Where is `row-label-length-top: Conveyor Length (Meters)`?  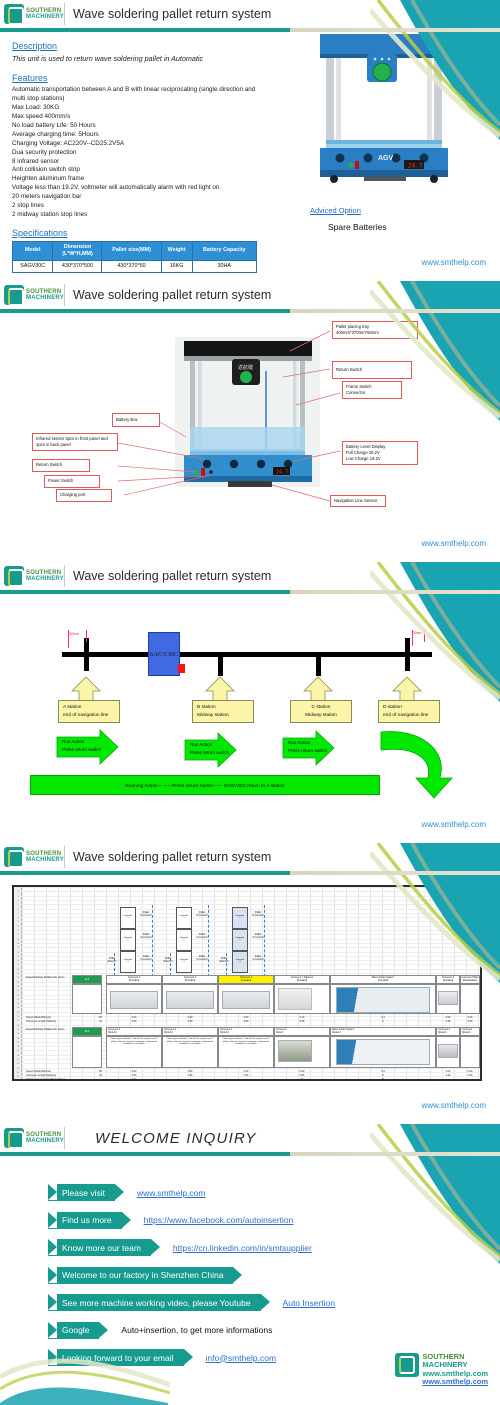
row-label-length-top: Conveyor Length (Meters) is located at coordinates (41, 1021).